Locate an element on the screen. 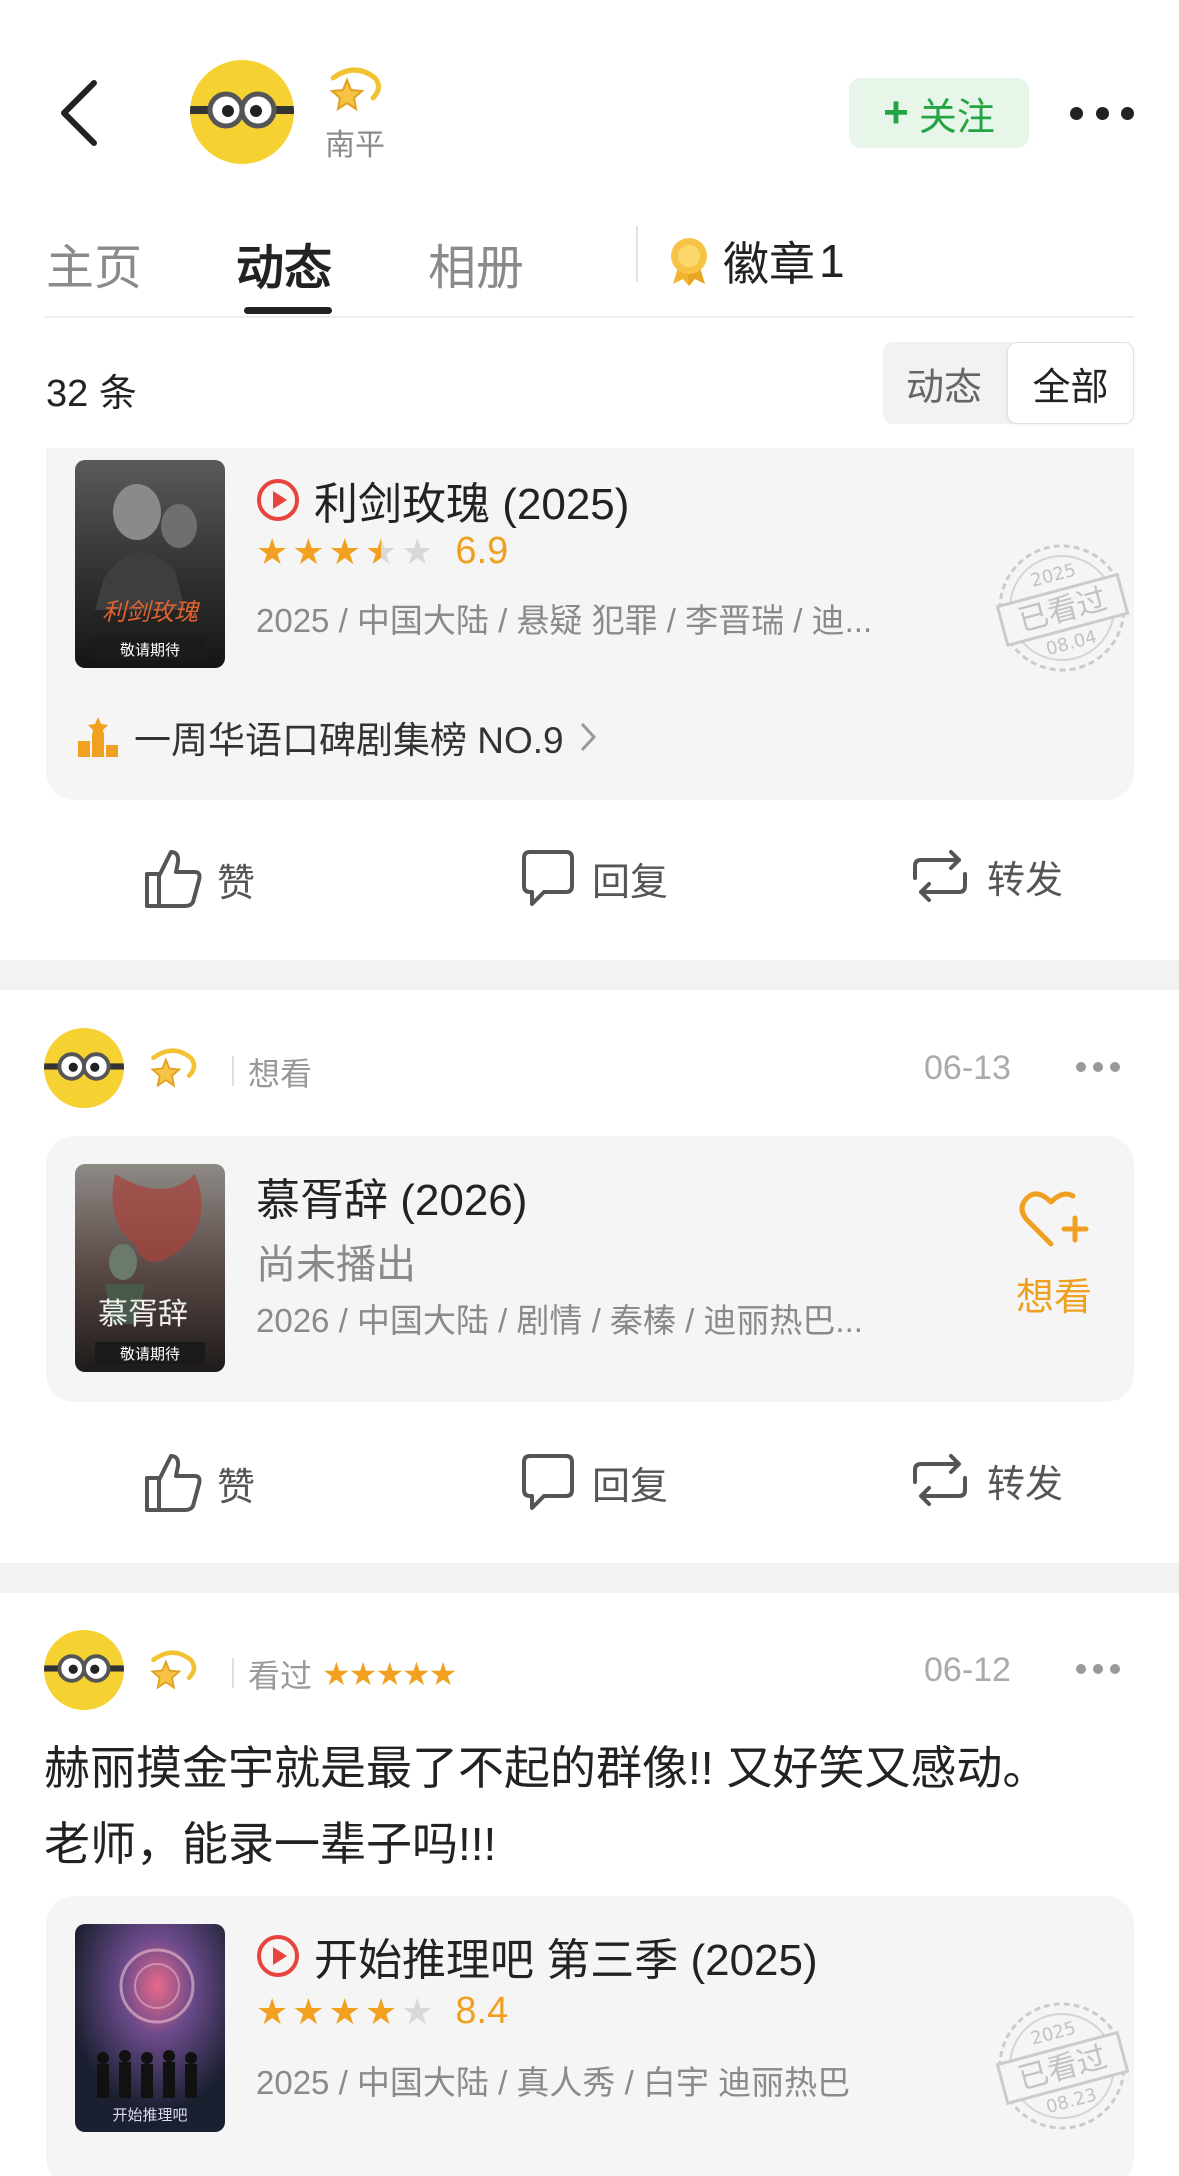 Image resolution: width=1179 pixels, height=2176 pixels. back-button is located at coordinates (82, 113).